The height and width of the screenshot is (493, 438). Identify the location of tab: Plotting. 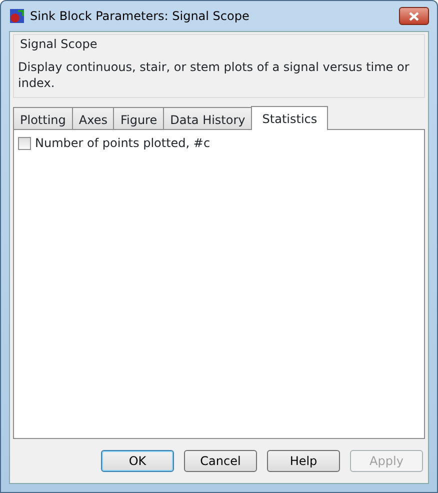
(43, 118).